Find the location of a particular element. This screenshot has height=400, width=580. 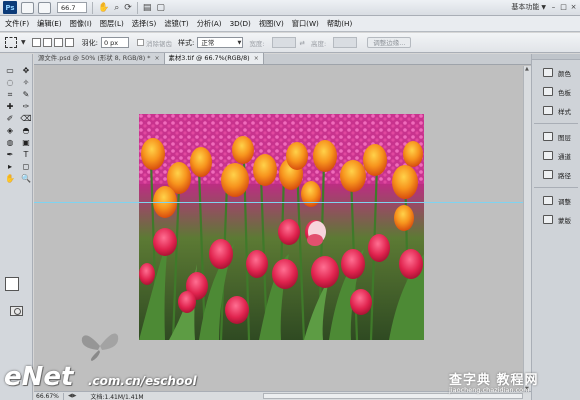

shape-tool-icon: ◻ is located at coordinates (26, 167).